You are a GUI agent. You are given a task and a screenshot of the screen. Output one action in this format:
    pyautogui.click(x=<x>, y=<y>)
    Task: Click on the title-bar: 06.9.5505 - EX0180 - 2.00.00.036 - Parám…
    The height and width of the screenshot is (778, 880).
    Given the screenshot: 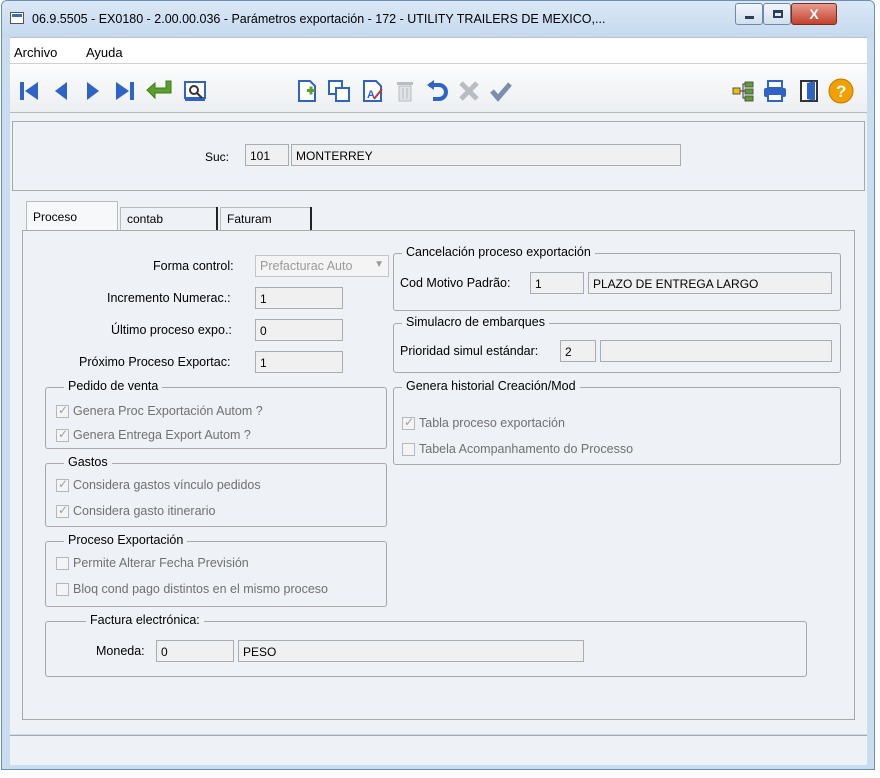 What is the action you would take?
    pyautogui.click(x=438, y=19)
    